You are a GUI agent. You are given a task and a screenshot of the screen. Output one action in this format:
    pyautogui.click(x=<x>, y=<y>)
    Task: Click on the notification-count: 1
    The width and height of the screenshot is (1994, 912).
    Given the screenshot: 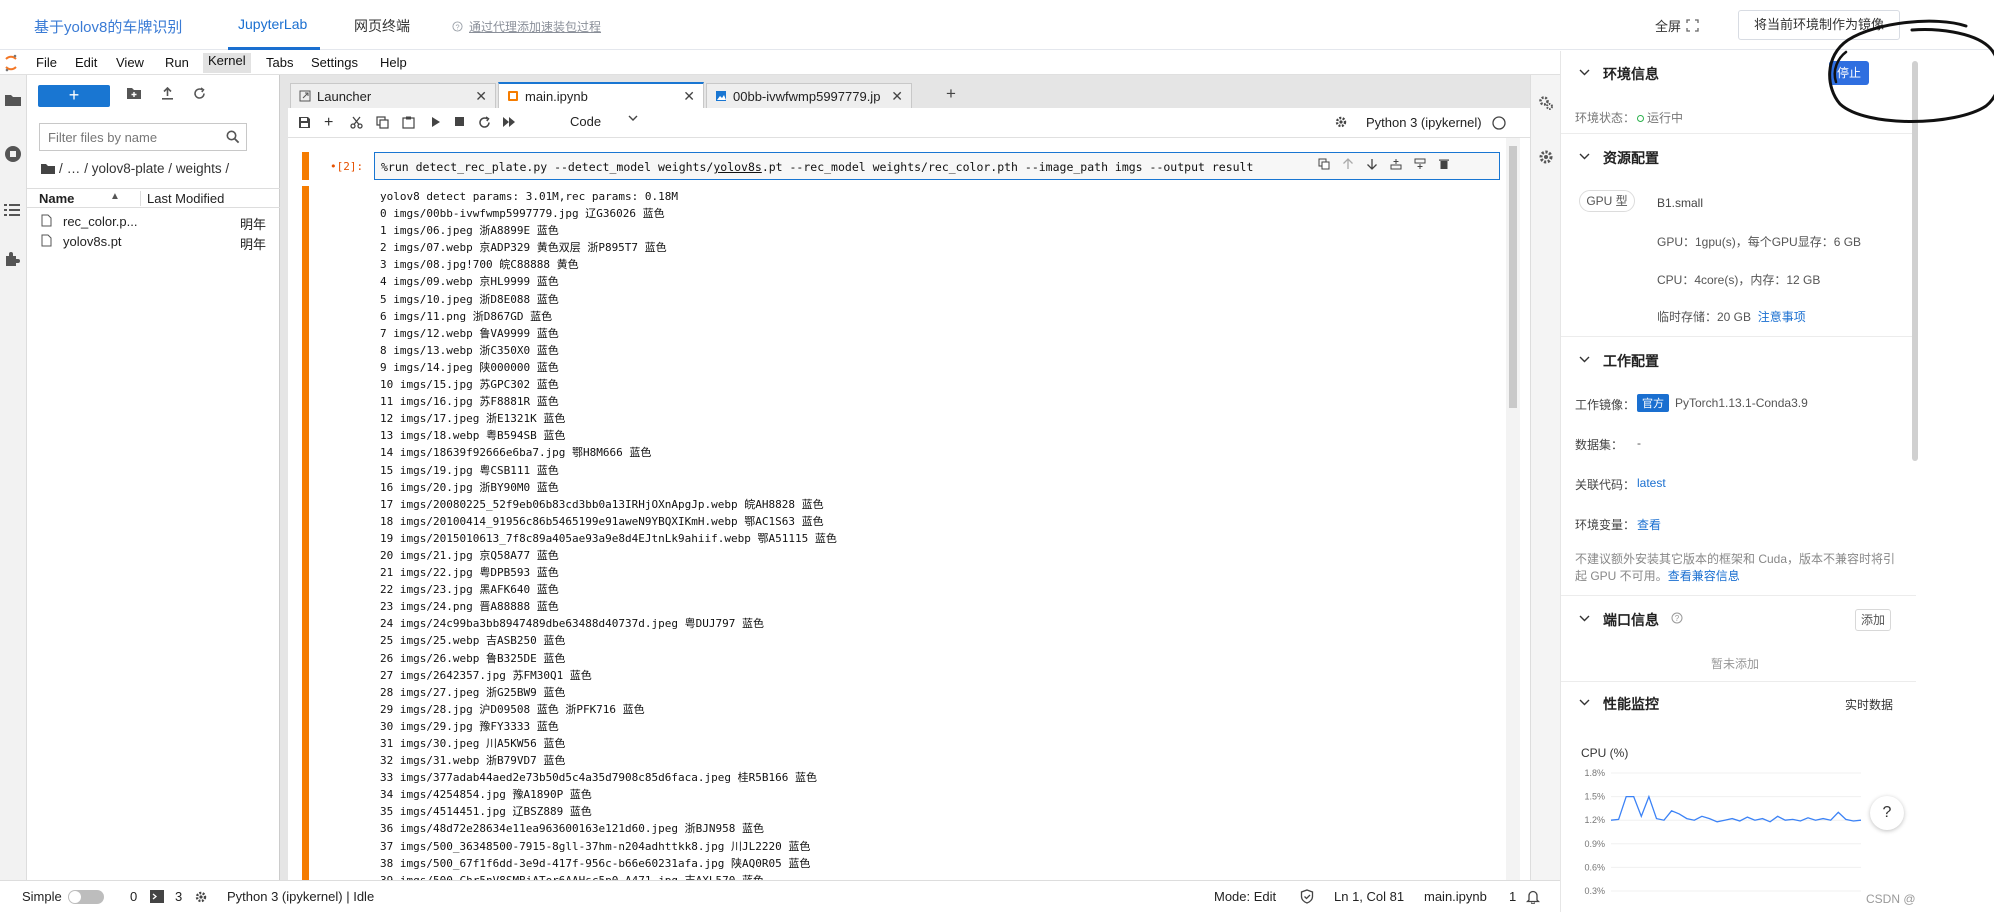 What is the action you would take?
    pyautogui.click(x=1512, y=896)
    